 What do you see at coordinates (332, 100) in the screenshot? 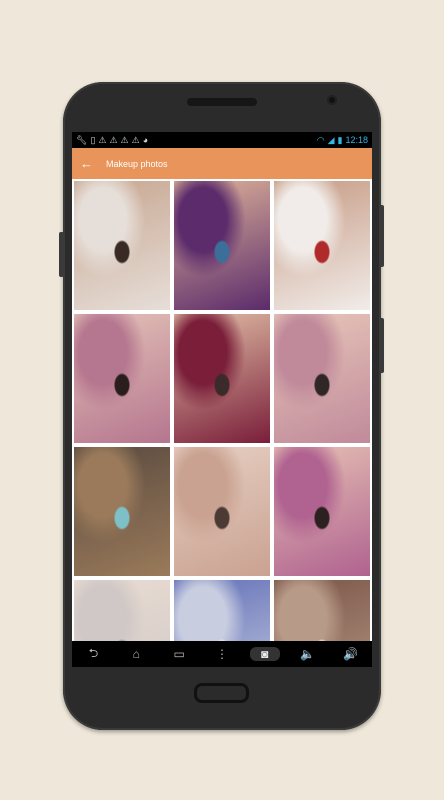
I see `front-camera` at bounding box center [332, 100].